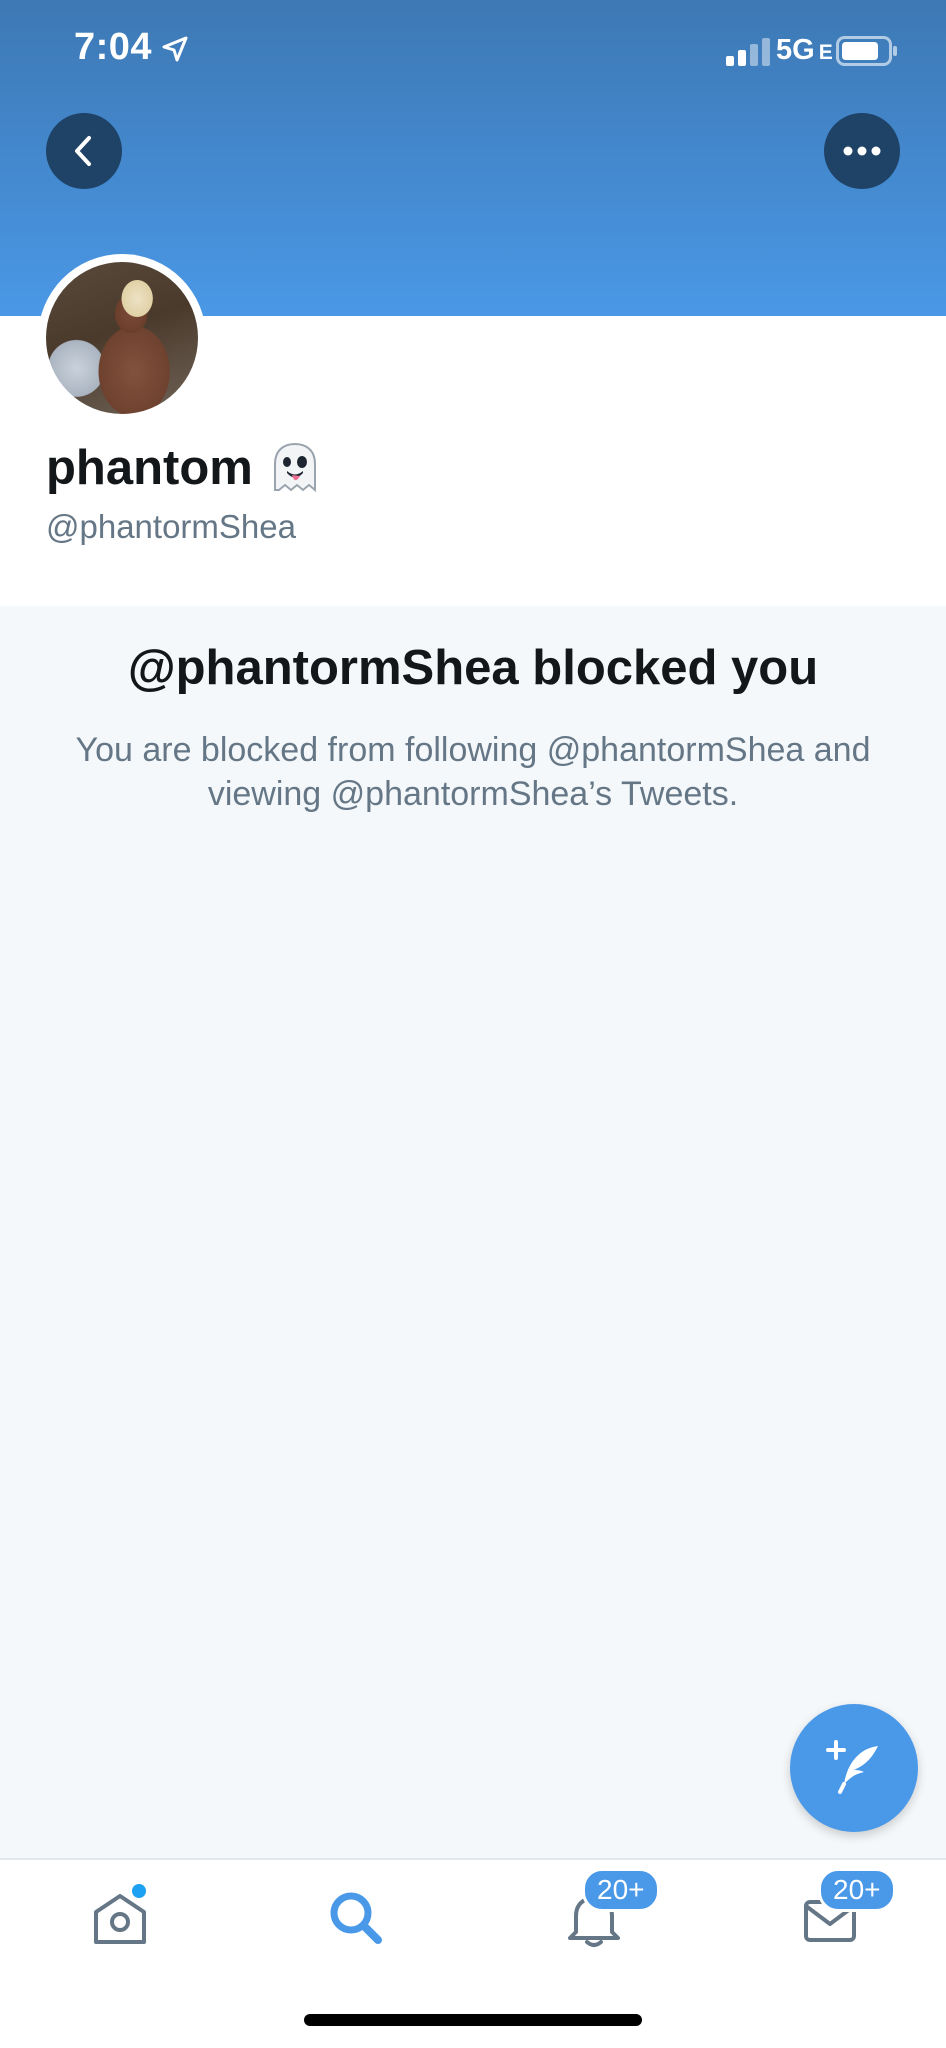 This screenshot has height=2048, width=946. I want to click on back-button, so click(84, 151).